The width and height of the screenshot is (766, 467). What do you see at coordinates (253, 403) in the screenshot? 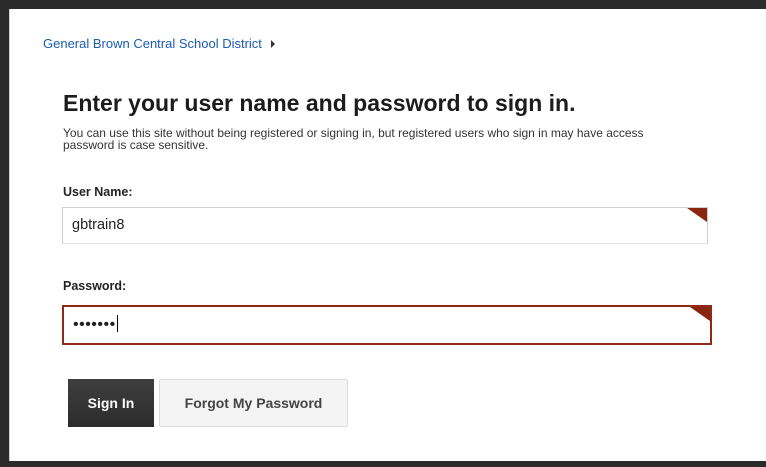
I see `forgot-password-button: Forgot My Password` at bounding box center [253, 403].